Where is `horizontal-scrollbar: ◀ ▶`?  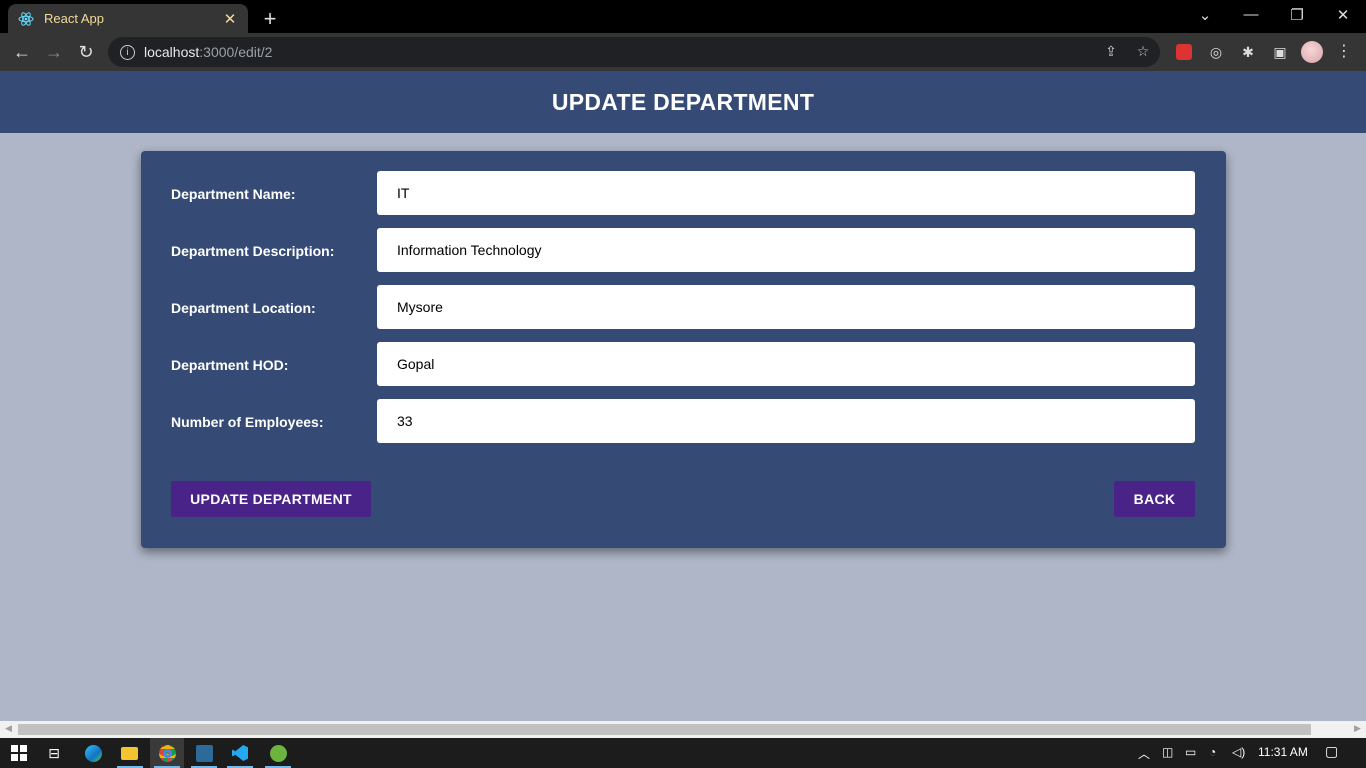
horizontal-scrollbar: ◀ ▶ is located at coordinates (683, 729).